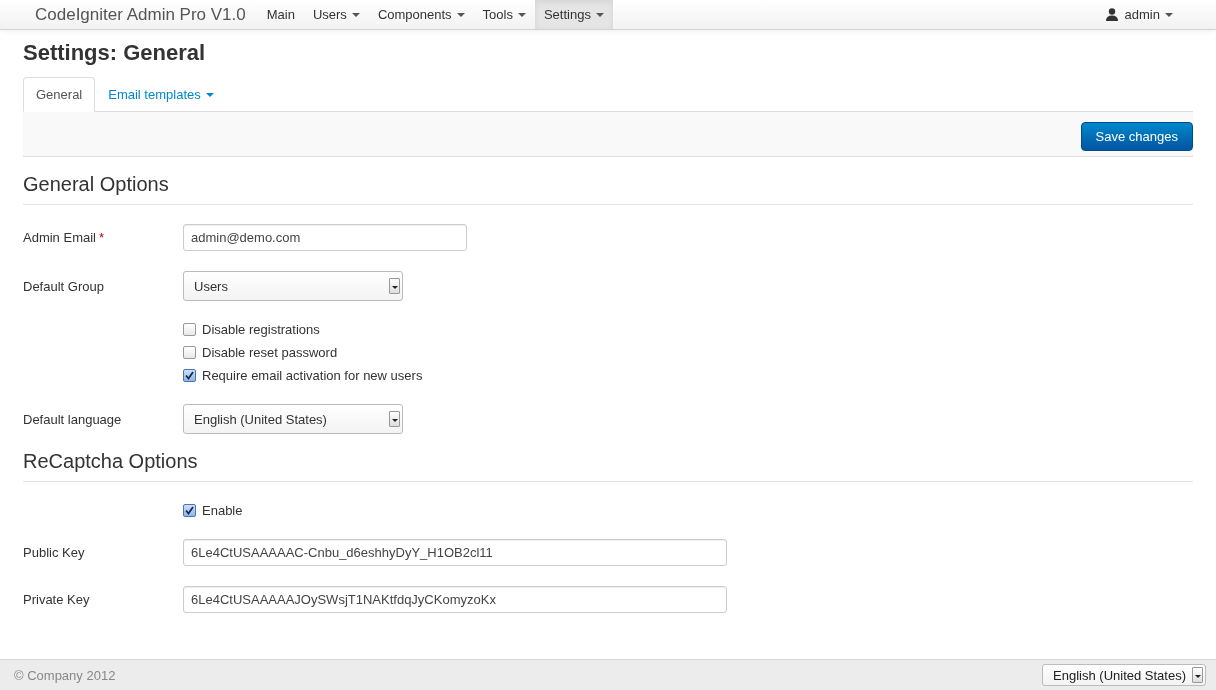  Describe the element at coordinates (1124, 675) in the screenshot. I see `language-select: English (United States)` at that location.